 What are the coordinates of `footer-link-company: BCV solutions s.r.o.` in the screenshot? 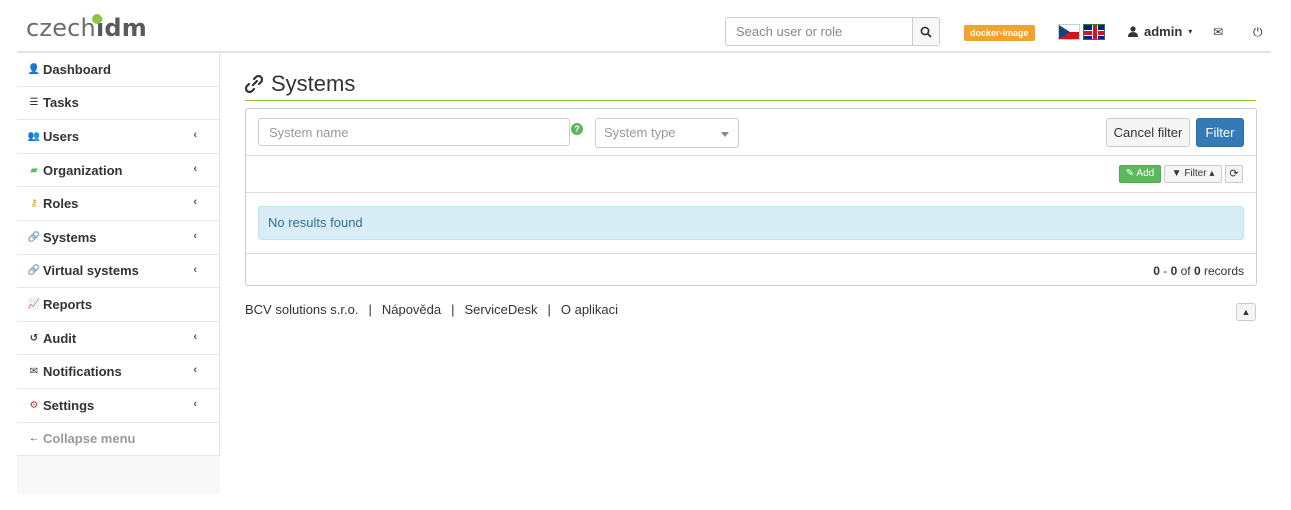 It's located at (301, 309).